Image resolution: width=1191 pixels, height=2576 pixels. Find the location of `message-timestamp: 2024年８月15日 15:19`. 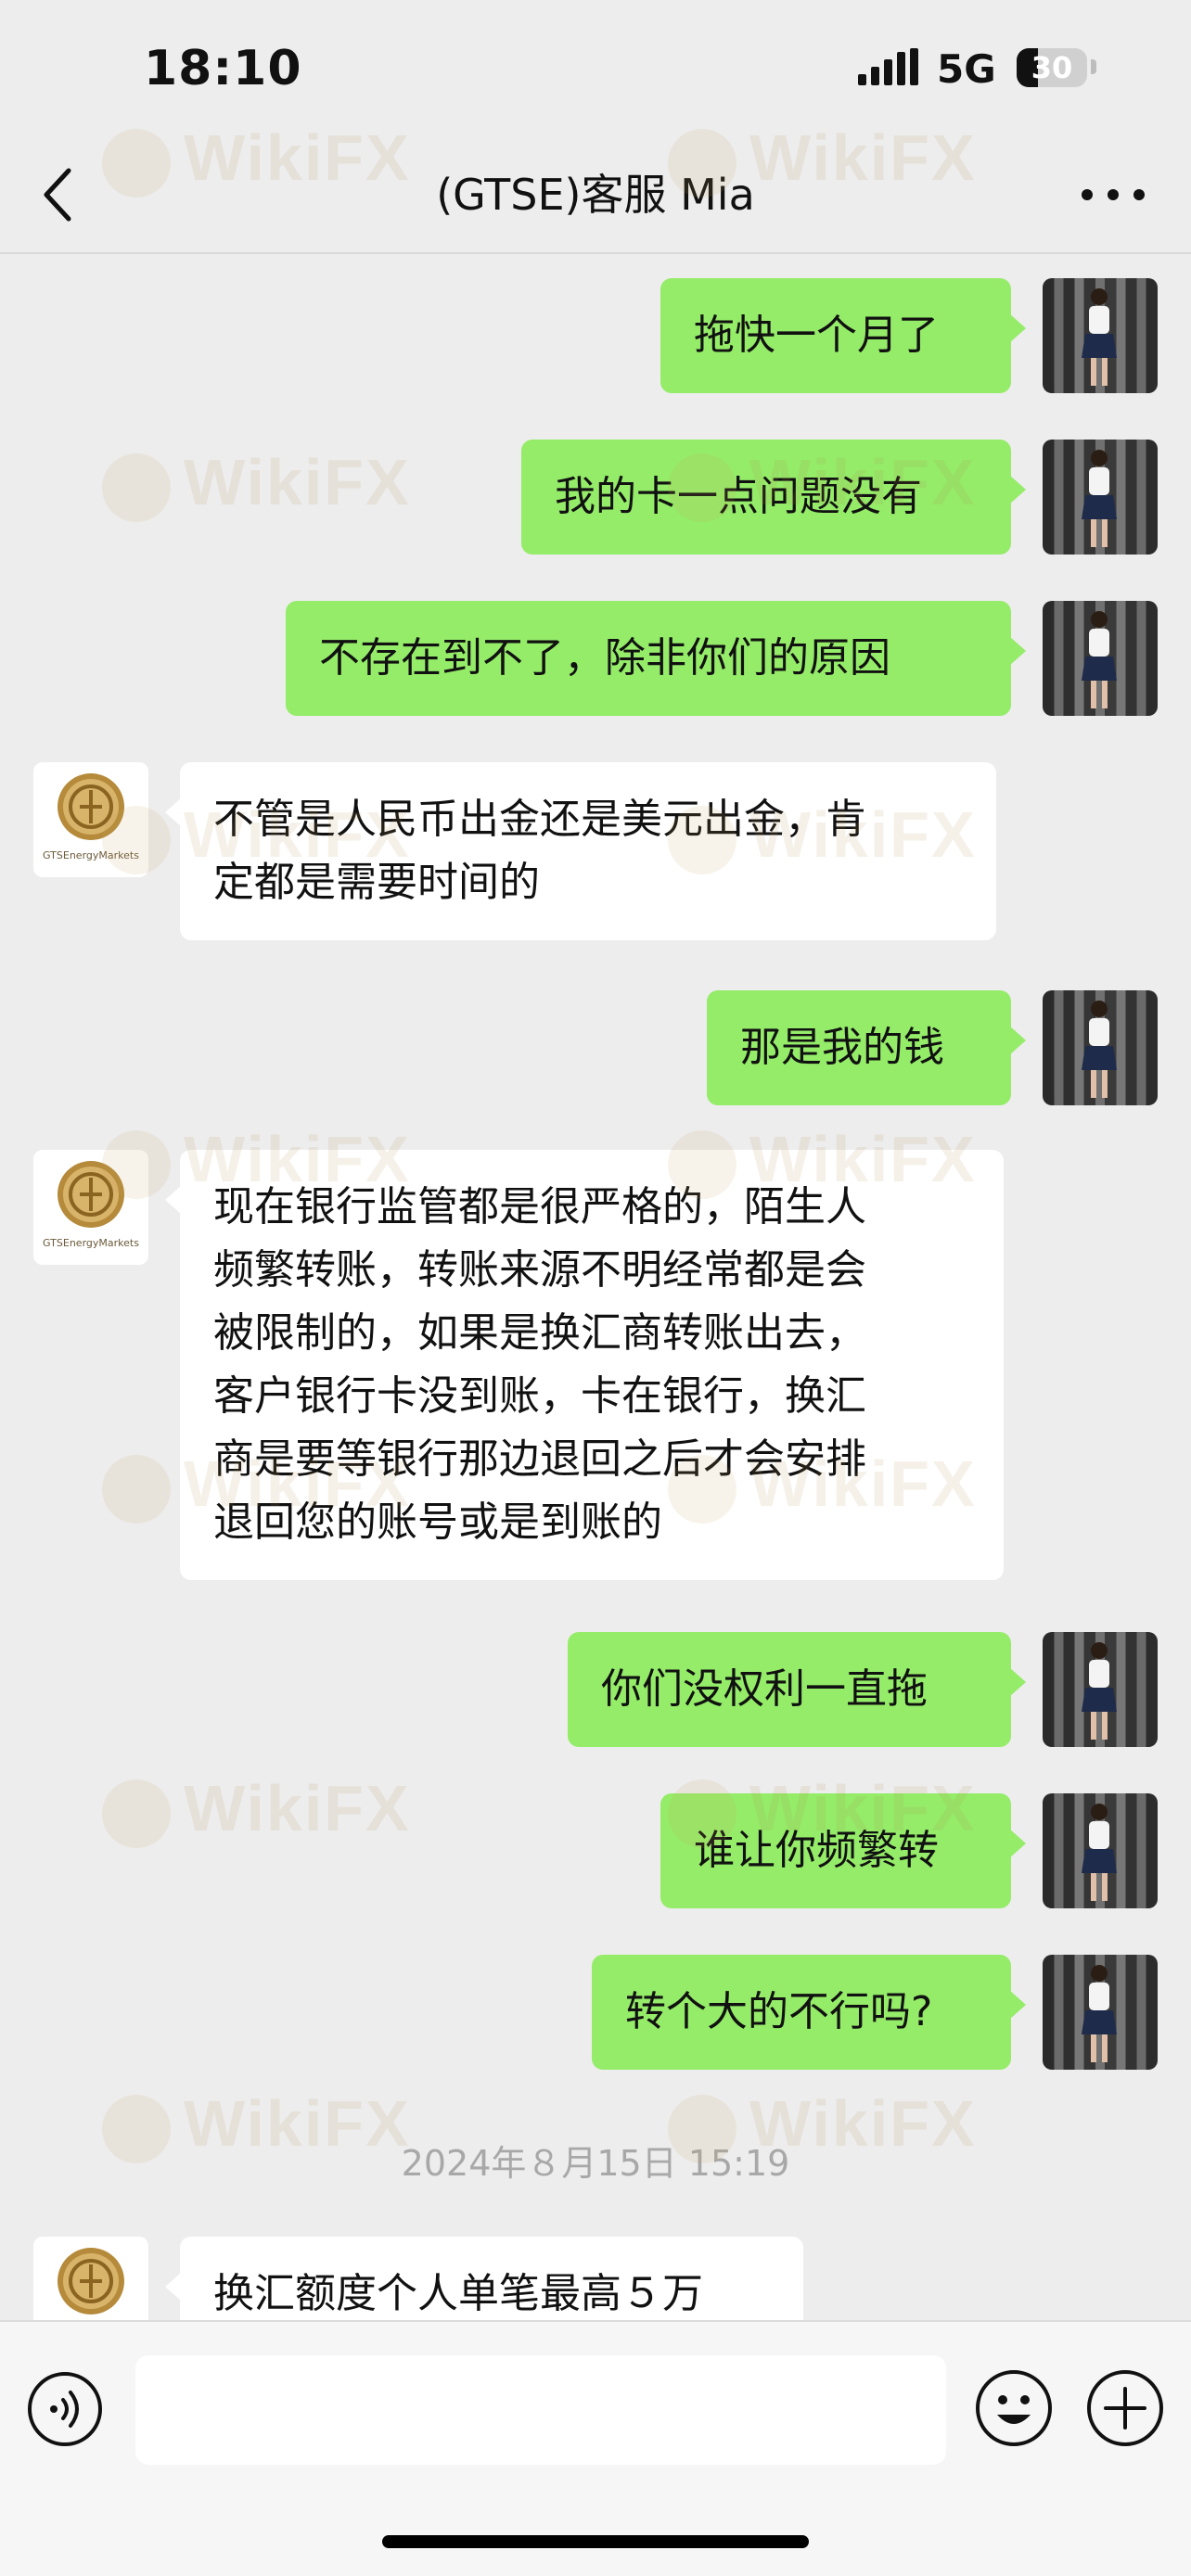

message-timestamp: 2024年８月15日 15:19 is located at coordinates (595, 2164).